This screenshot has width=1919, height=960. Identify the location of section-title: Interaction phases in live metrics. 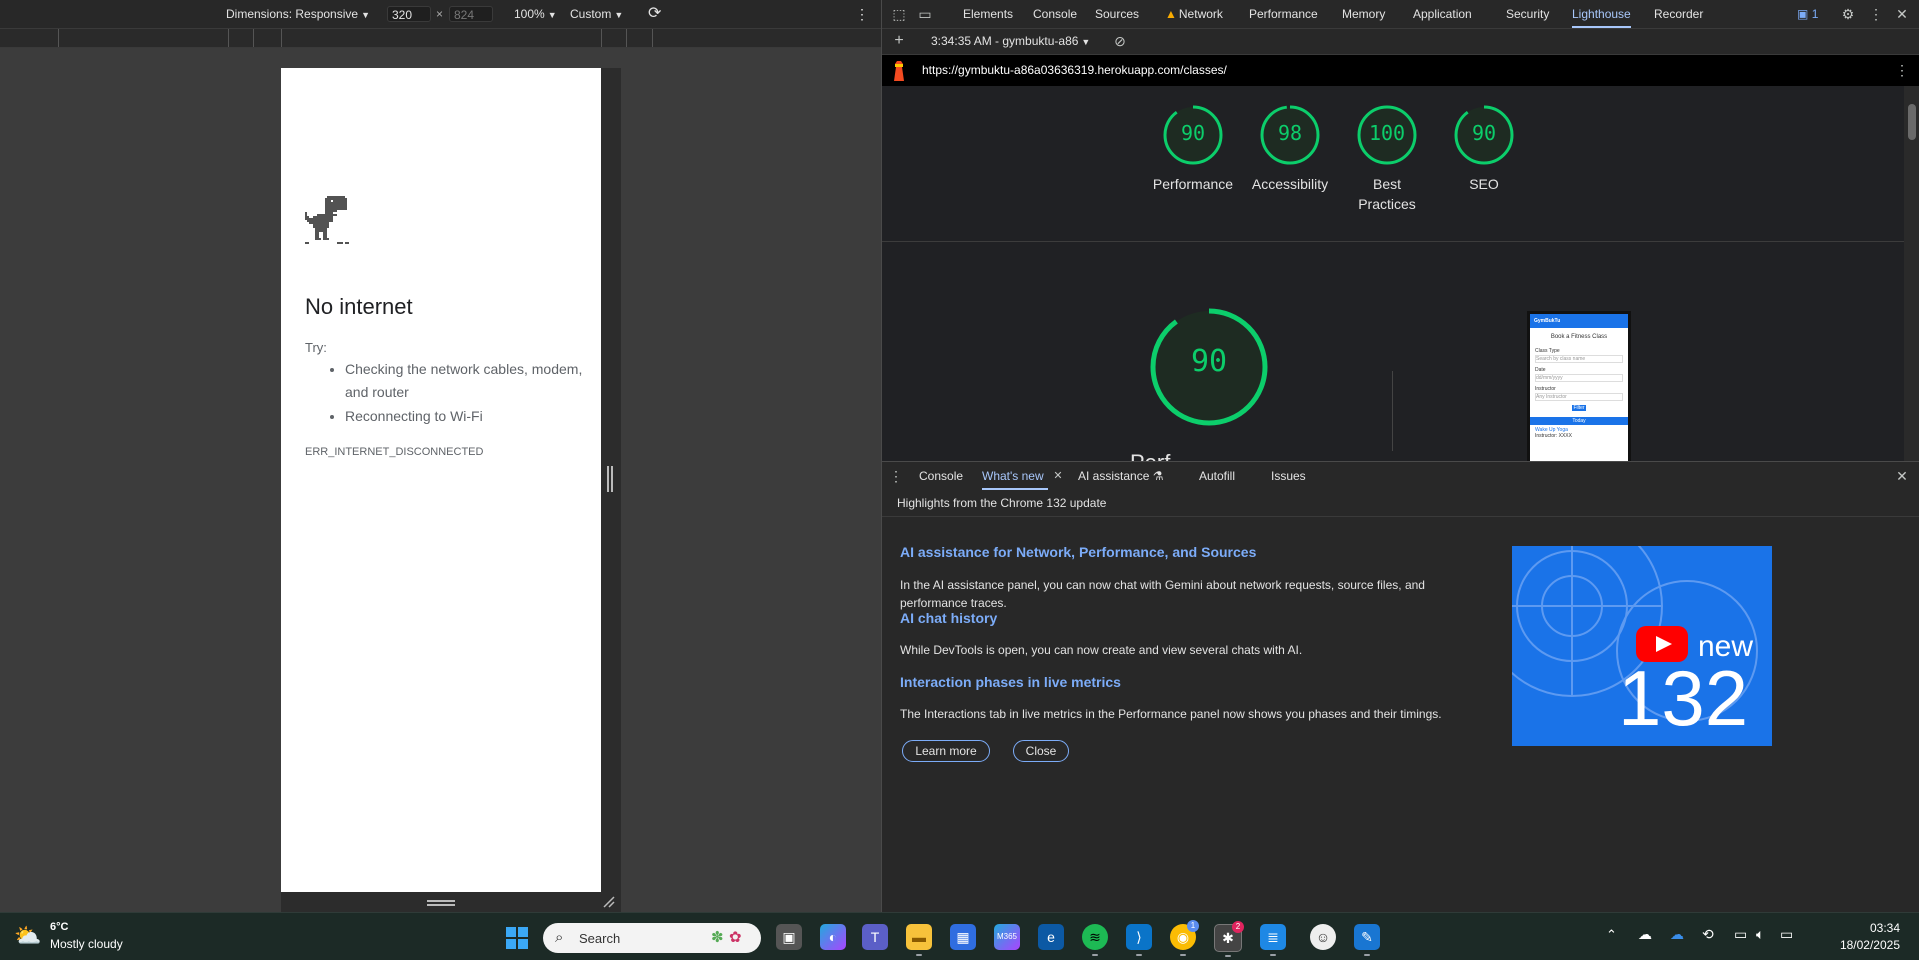
(1010, 682).